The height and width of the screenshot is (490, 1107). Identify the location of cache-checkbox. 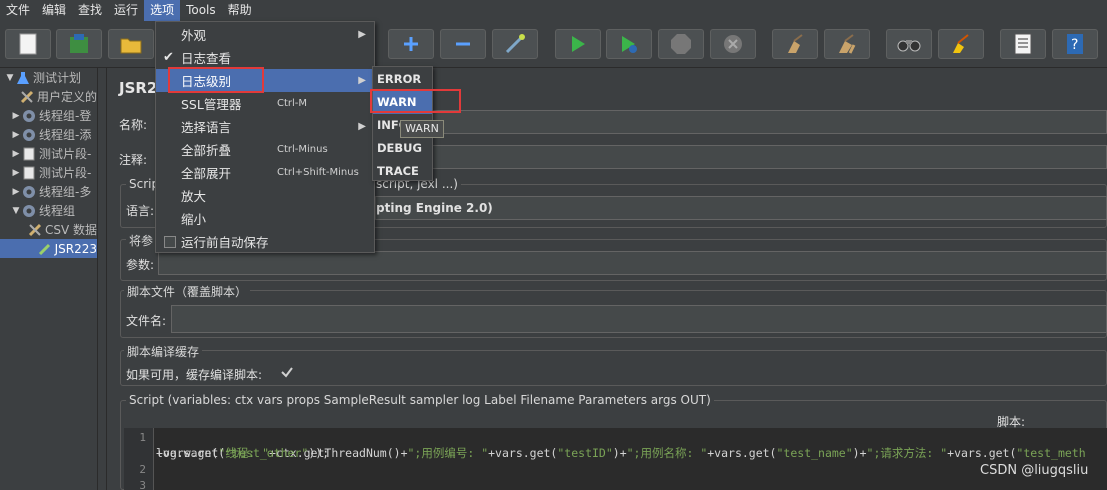
(287, 372).